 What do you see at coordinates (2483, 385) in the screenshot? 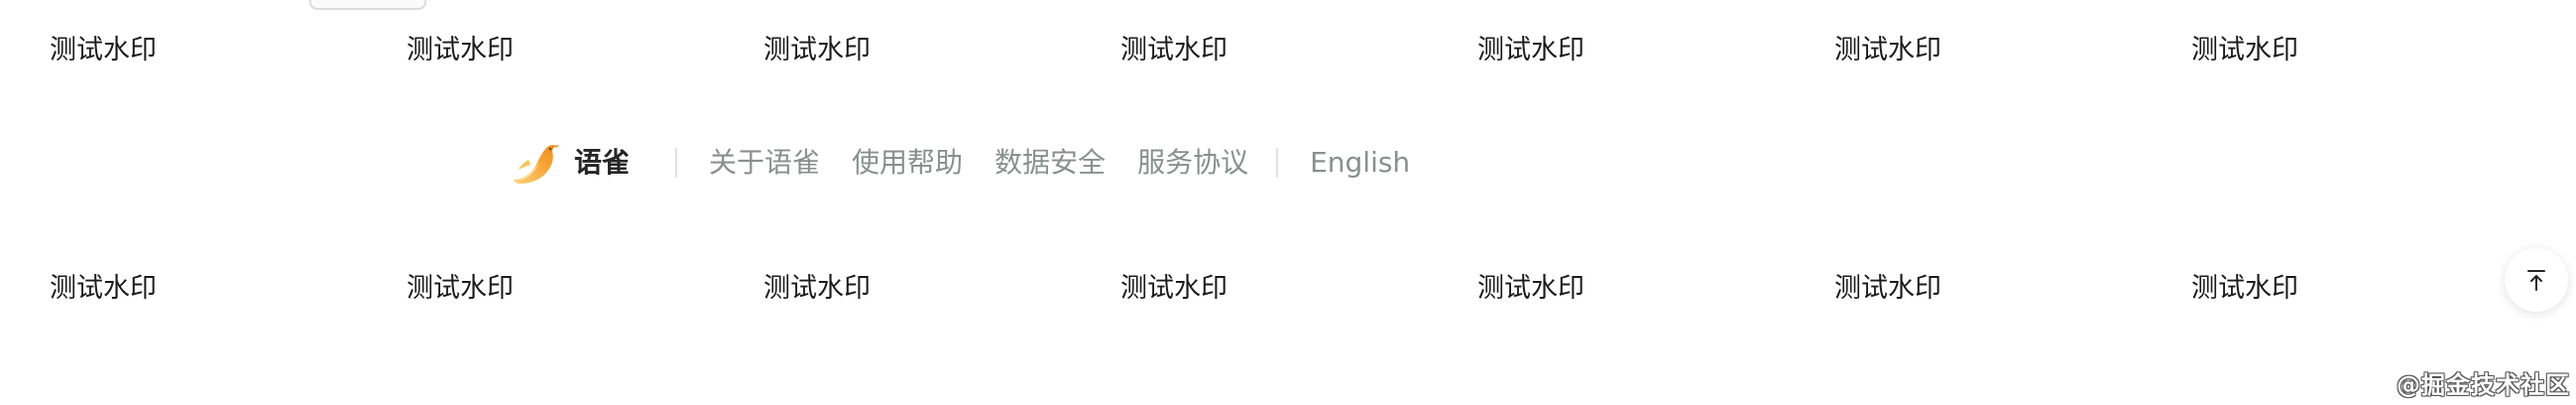
I see `site-watermark: @掘金技术社区` at bounding box center [2483, 385].